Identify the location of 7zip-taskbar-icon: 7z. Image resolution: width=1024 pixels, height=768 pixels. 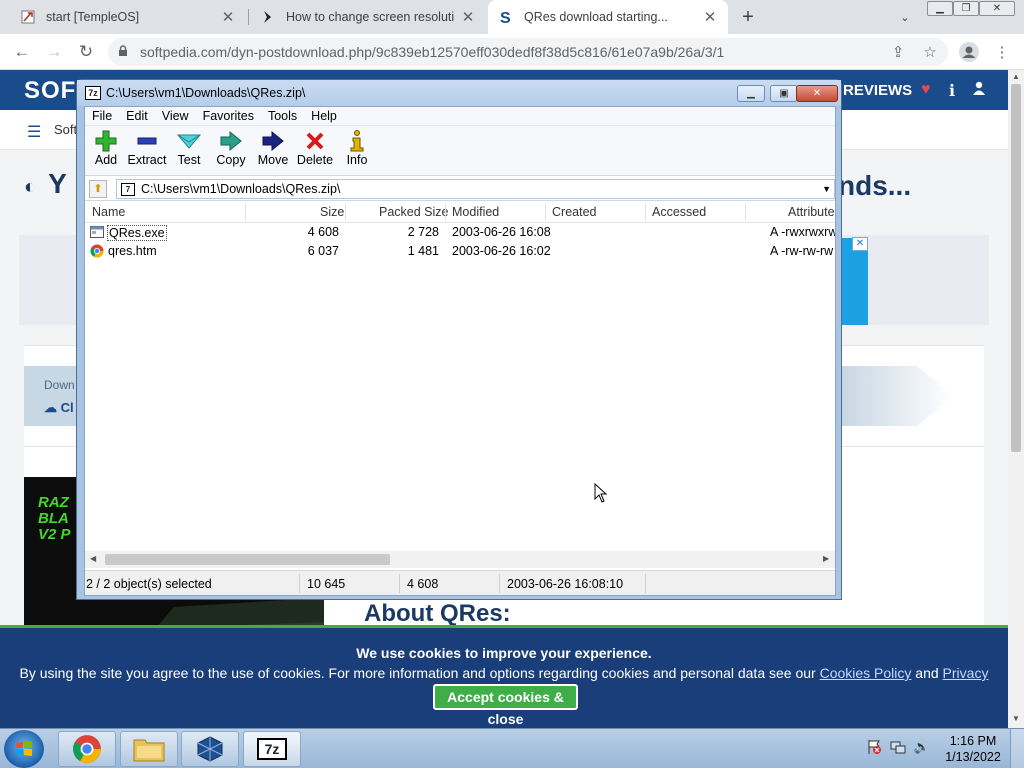
(272, 749).